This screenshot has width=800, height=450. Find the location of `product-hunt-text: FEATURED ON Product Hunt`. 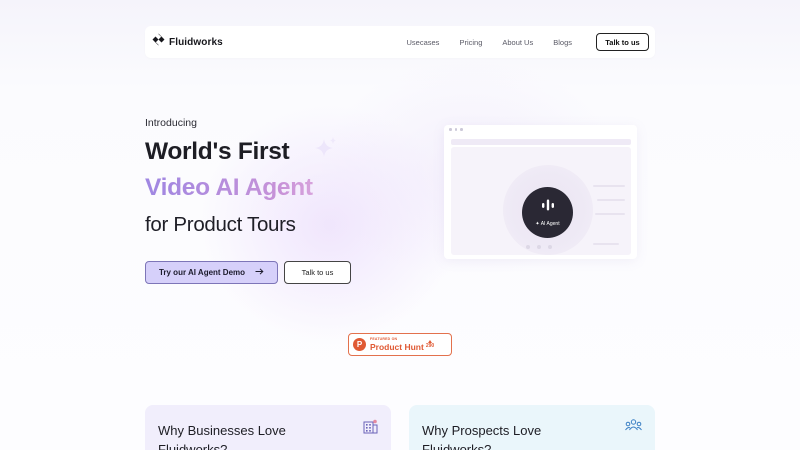

product-hunt-text: FEATURED ON Product Hunt is located at coordinates (397, 344).